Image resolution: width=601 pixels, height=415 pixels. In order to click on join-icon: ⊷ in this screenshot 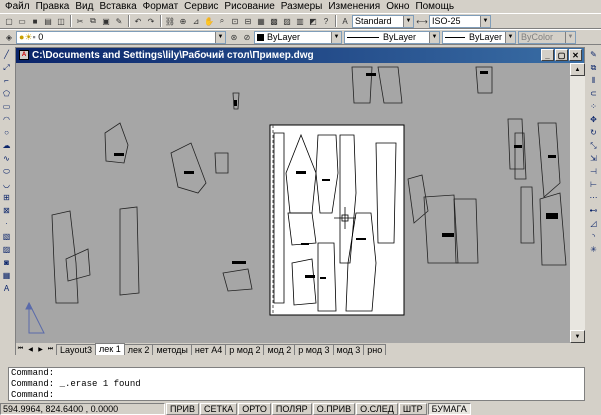, I will do `click(594, 210)`.